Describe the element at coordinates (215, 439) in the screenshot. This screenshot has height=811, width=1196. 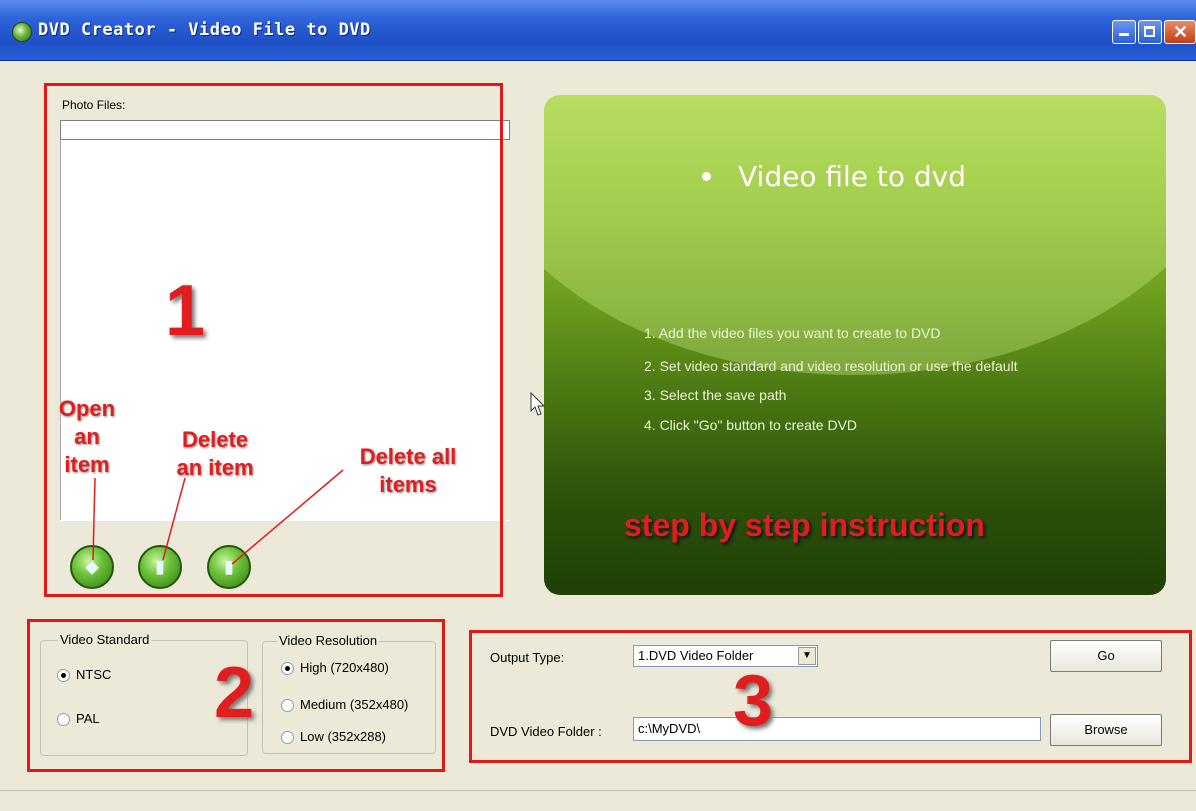
I see `annotation-line: Delete` at that location.